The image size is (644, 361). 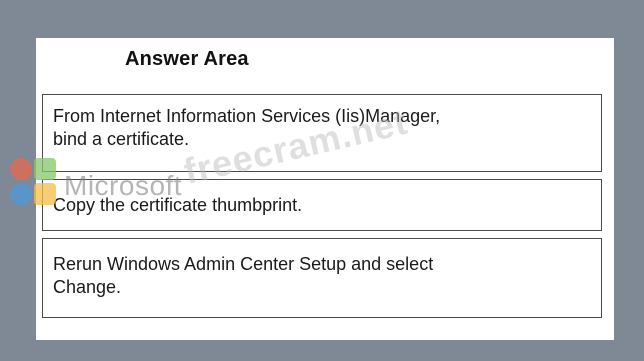 I want to click on answer-item-3-line-2: Change., so click(x=87, y=287).